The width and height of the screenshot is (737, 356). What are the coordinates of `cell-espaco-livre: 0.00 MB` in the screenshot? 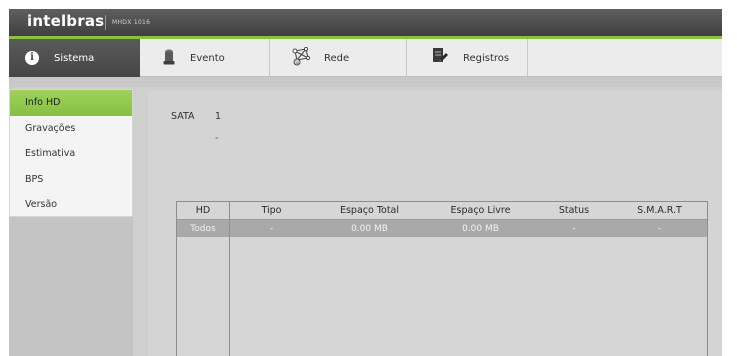 It's located at (480, 228).